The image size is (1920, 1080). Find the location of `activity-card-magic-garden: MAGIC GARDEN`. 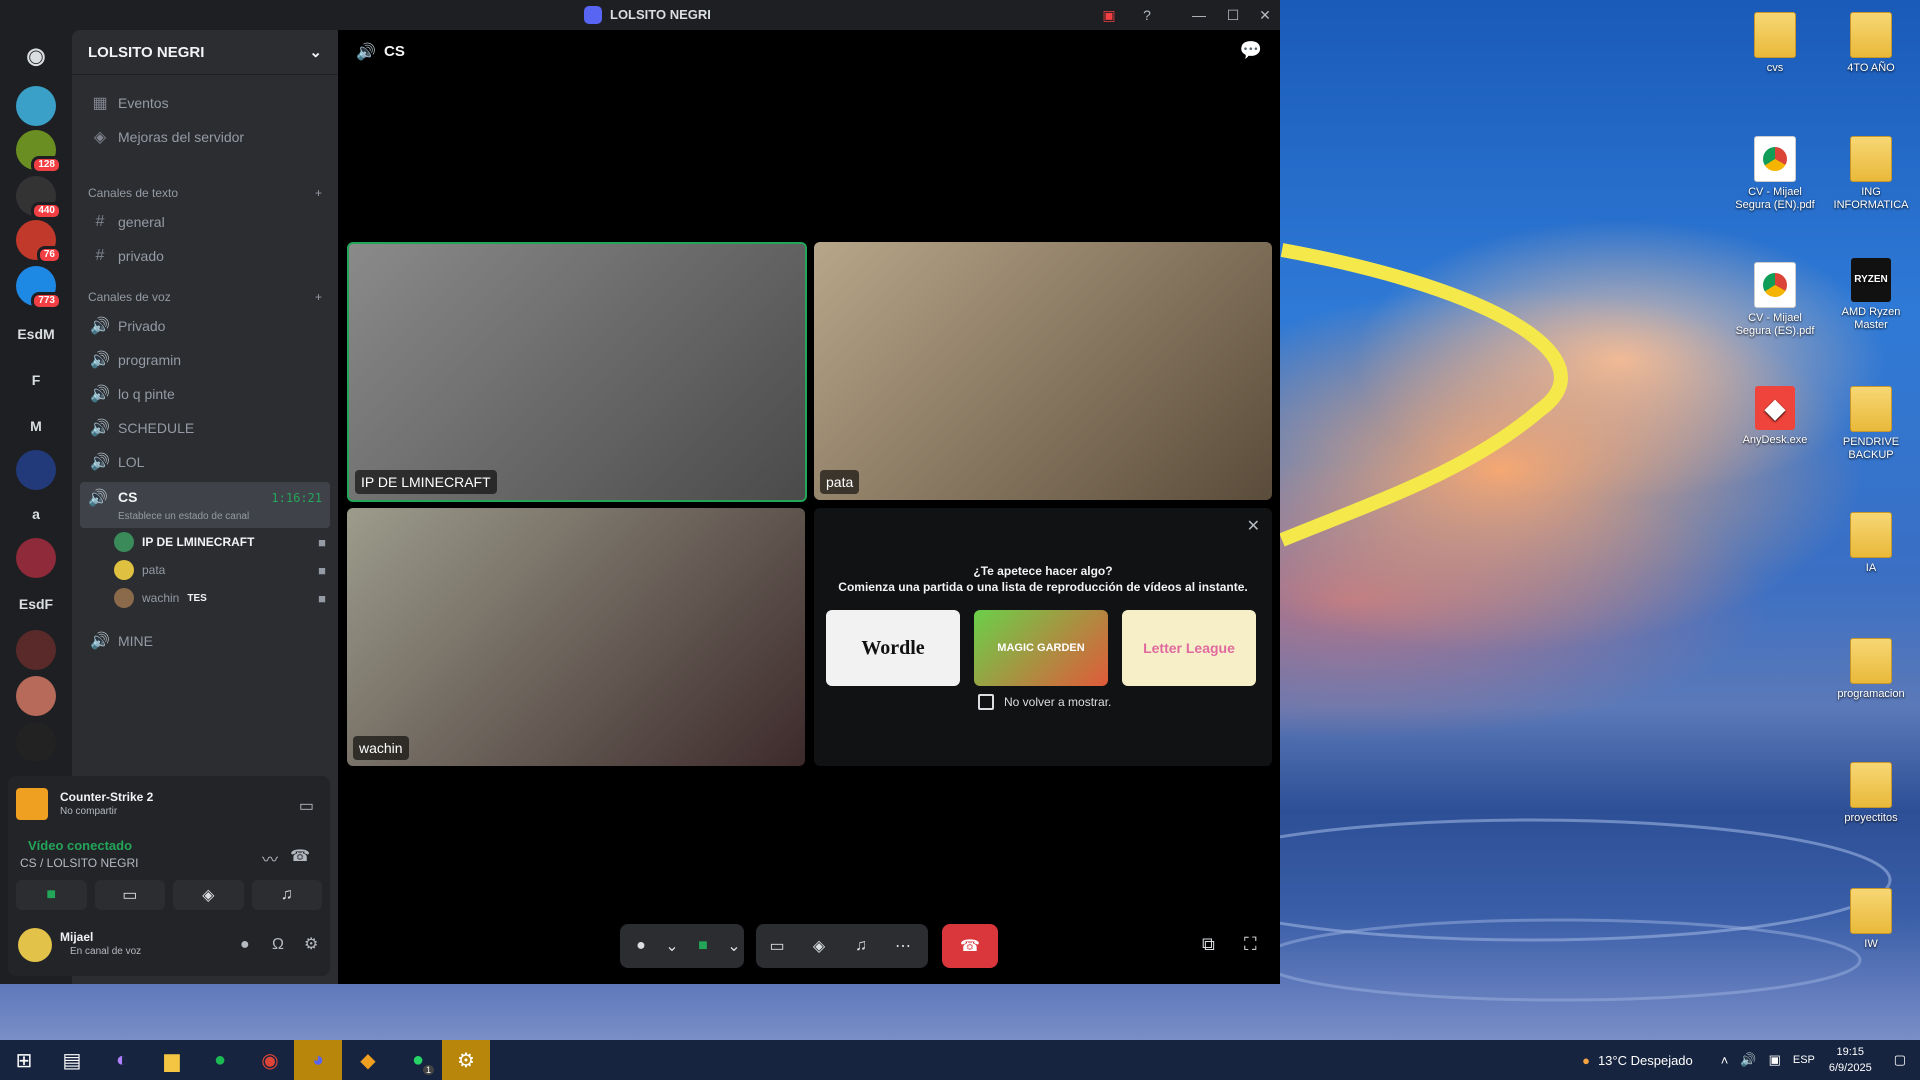

activity-card-magic-garden: MAGIC GARDEN is located at coordinates (1041, 648).